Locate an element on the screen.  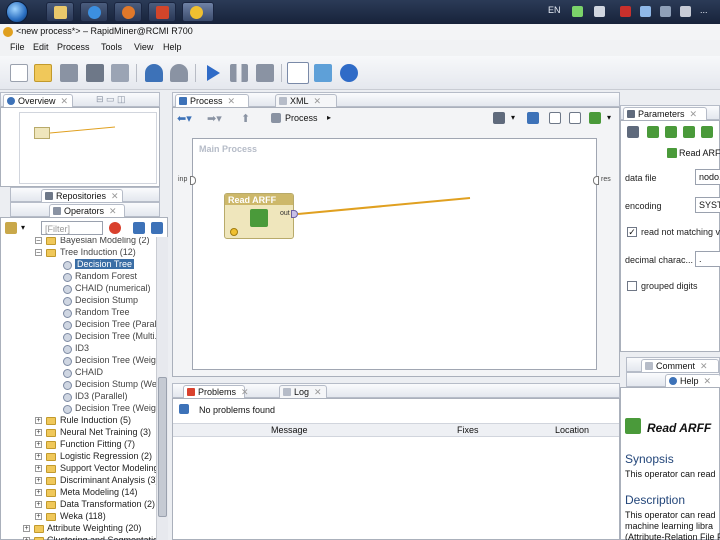
scrollbar-thumb is located at coordinates (162, 447).